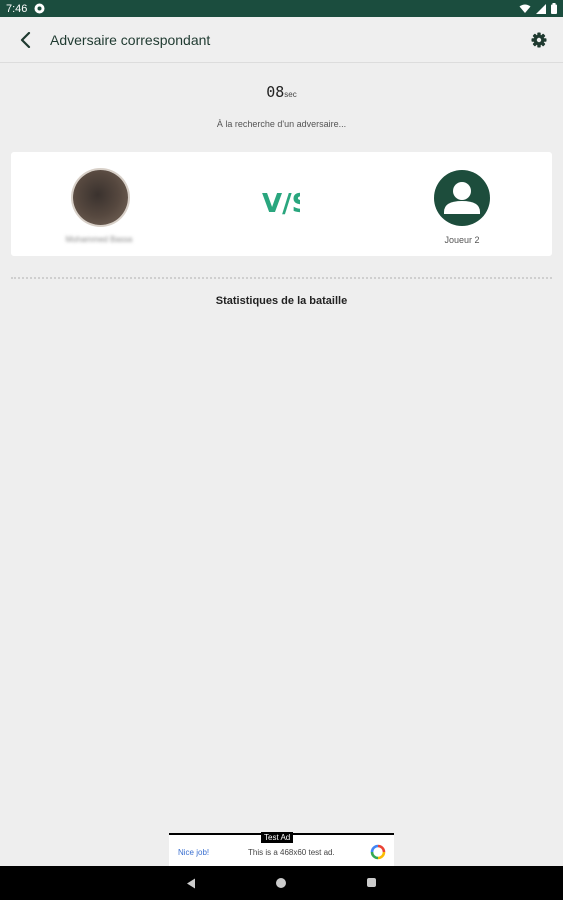 The height and width of the screenshot is (900, 563). What do you see at coordinates (281, 40) in the screenshot?
I see `app-bar: Adversaire correspondant` at bounding box center [281, 40].